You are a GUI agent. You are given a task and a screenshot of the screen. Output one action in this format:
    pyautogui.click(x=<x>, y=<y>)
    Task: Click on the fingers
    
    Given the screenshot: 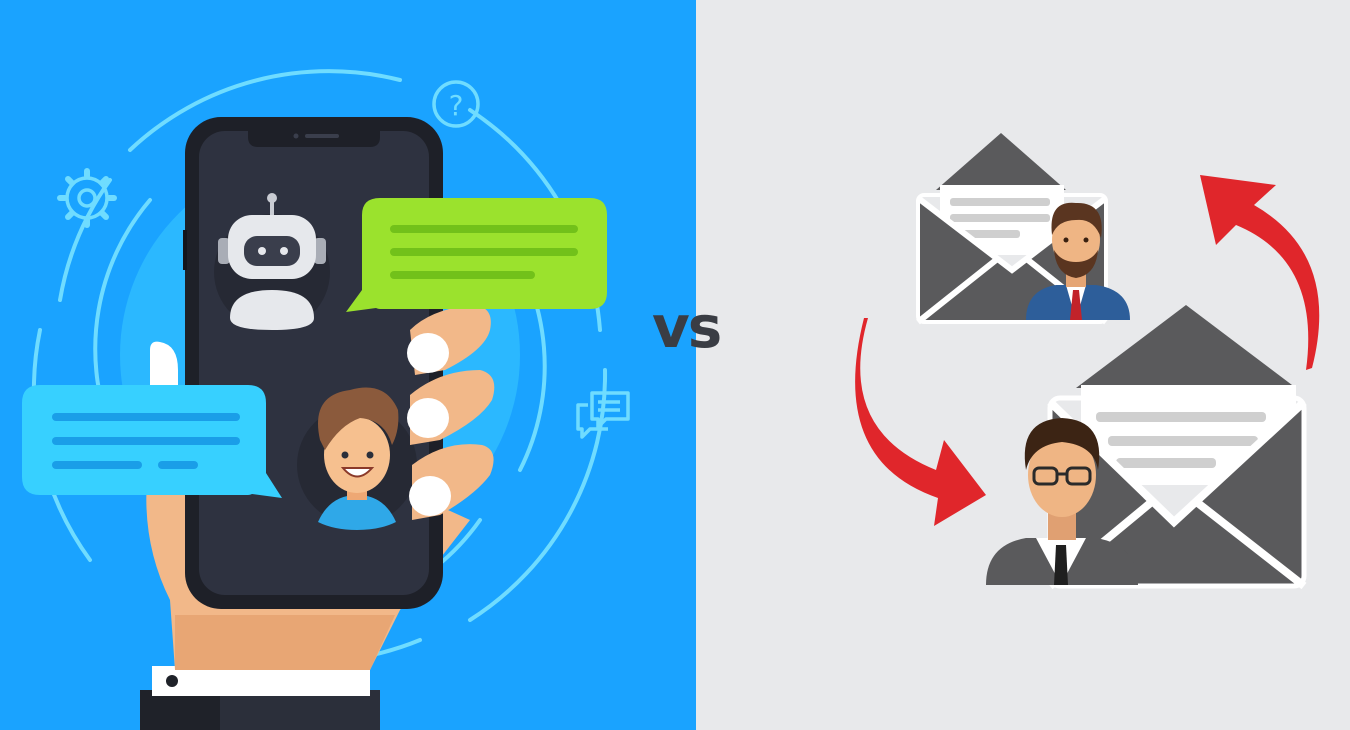 What is the action you would take?
    pyautogui.click(x=451, y=412)
    